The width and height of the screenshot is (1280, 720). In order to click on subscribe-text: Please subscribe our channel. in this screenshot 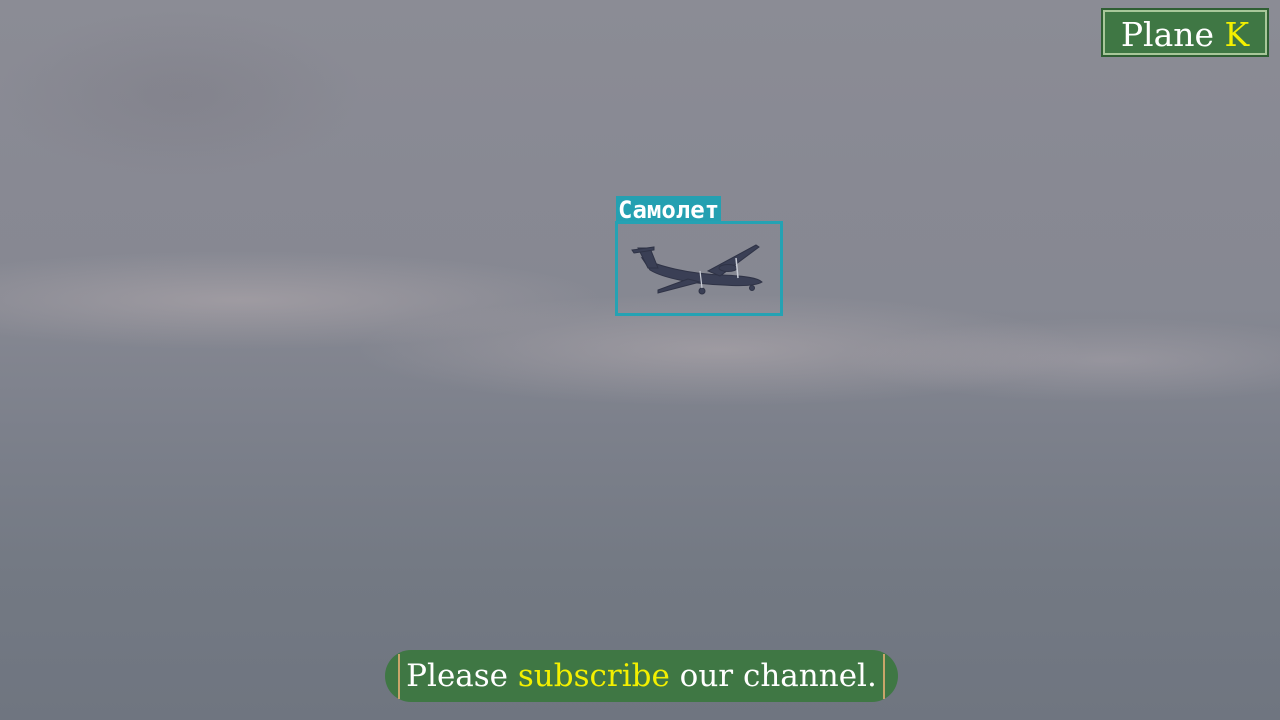, I will do `click(641, 676)`.